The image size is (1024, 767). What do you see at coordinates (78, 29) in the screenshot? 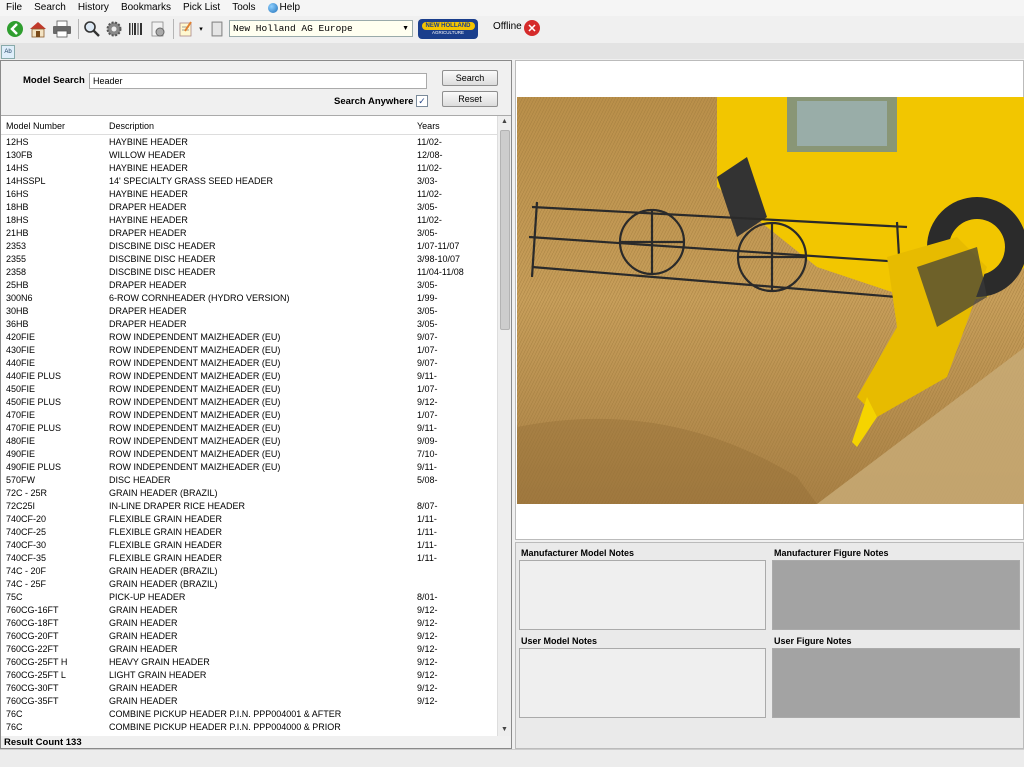
I see `toolbar-separator` at bounding box center [78, 29].